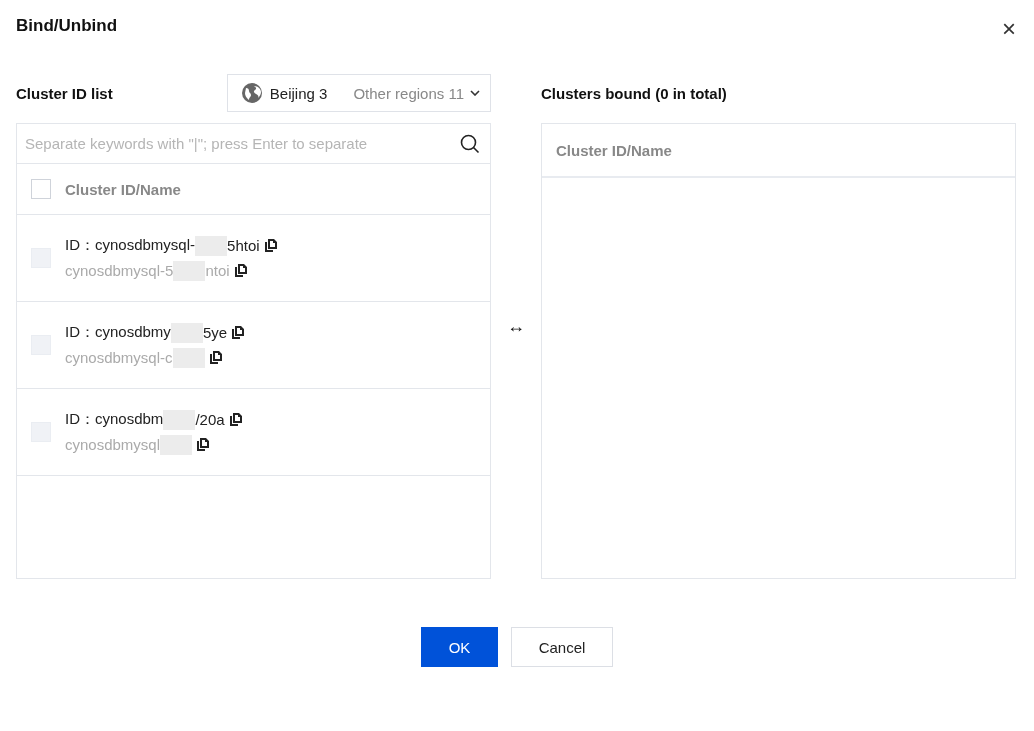 This screenshot has width=1034, height=731. I want to click on cluster-id: ID：cynosdbmy, so click(118, 332).